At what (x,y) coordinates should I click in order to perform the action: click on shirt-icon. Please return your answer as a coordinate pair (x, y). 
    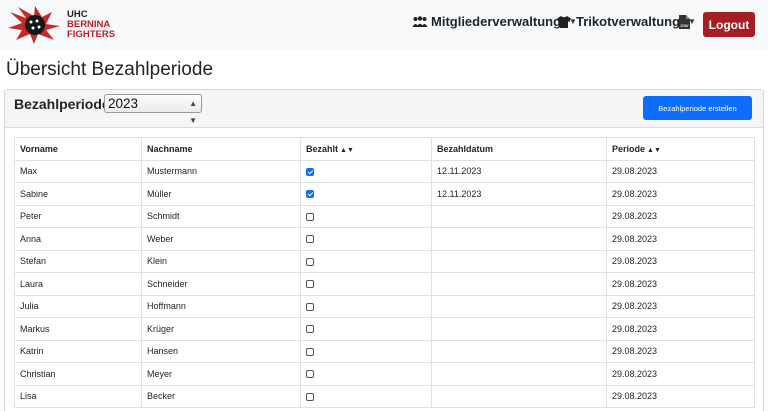
    Looking at the image, I should click on (564, 21).